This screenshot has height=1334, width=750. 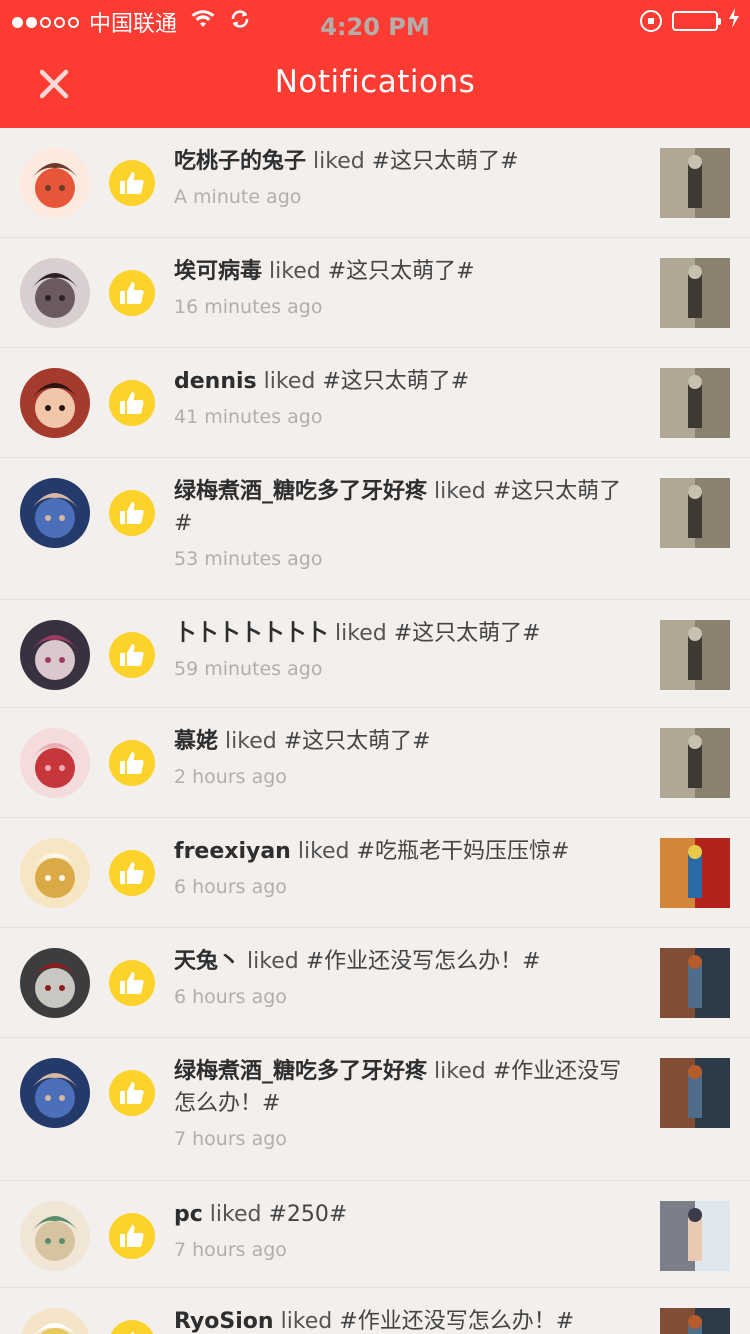 I want to click on notification-message: 卜卜卜卜卜卜卜 liked #这只太萌了#, so click(x=404, y=634).